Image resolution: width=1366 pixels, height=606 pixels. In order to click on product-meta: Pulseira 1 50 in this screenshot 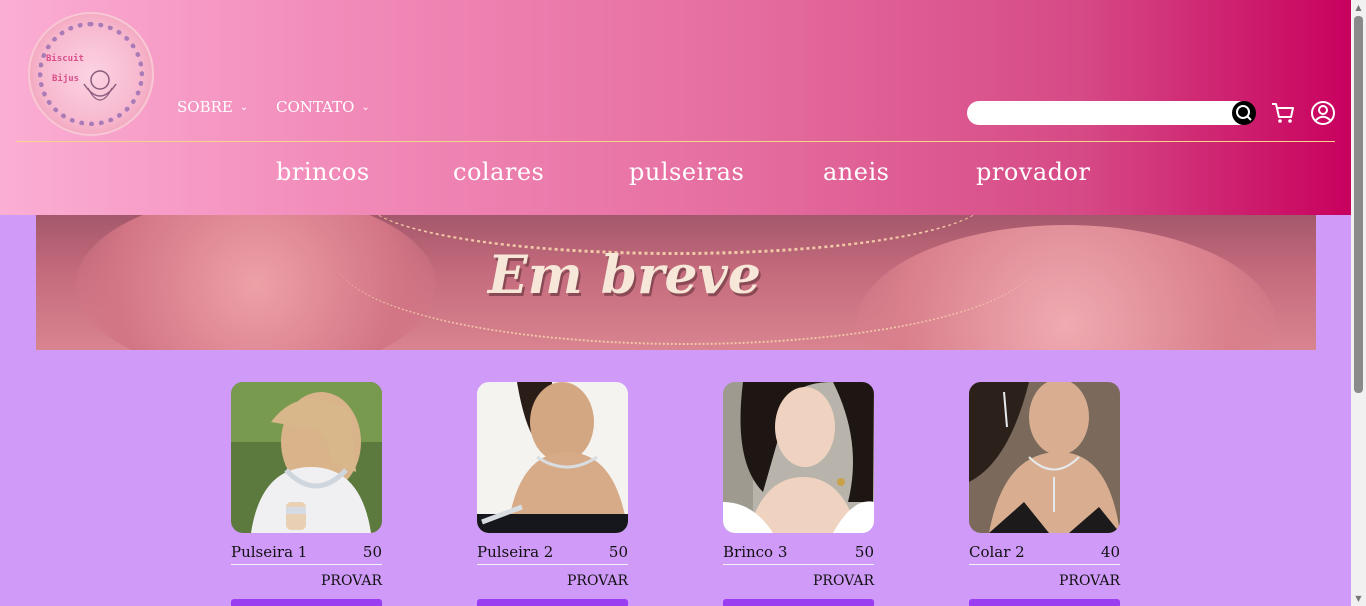, I will do `click(306, 554)`.